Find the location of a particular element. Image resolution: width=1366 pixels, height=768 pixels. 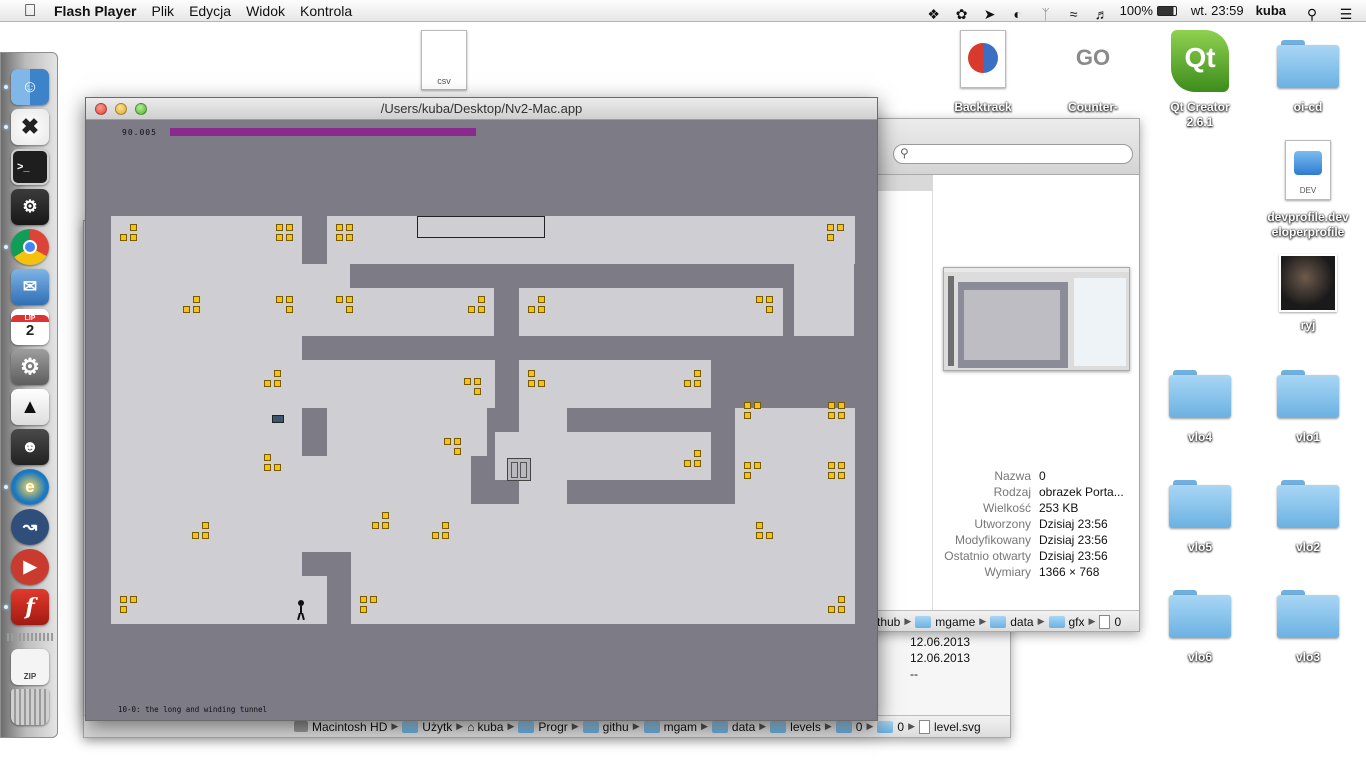

chrome-icon is located at coordinates (30, 247).